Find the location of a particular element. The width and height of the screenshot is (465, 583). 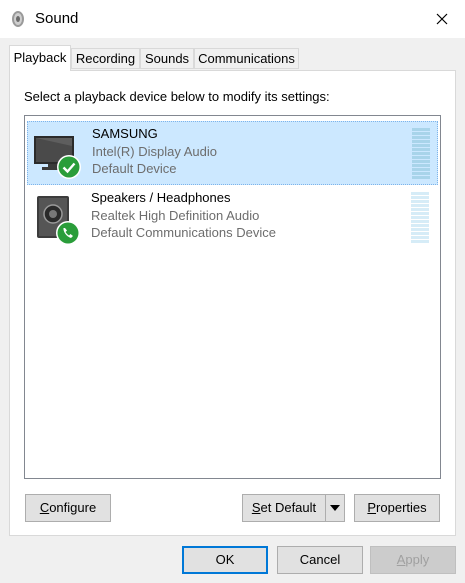

apply-button: Apply is located at coordinates (413, 560).